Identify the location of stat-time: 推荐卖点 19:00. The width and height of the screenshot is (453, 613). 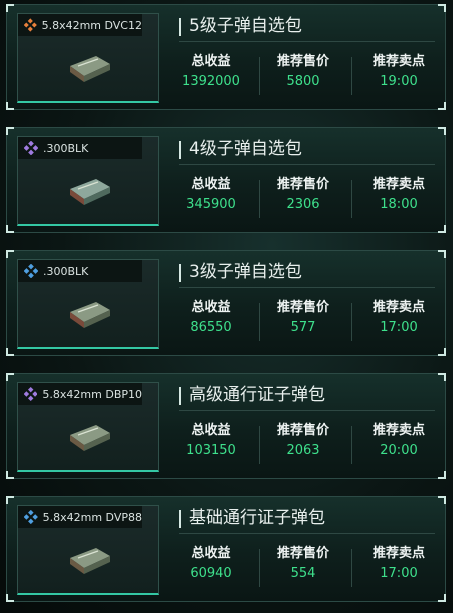
(399, 73).